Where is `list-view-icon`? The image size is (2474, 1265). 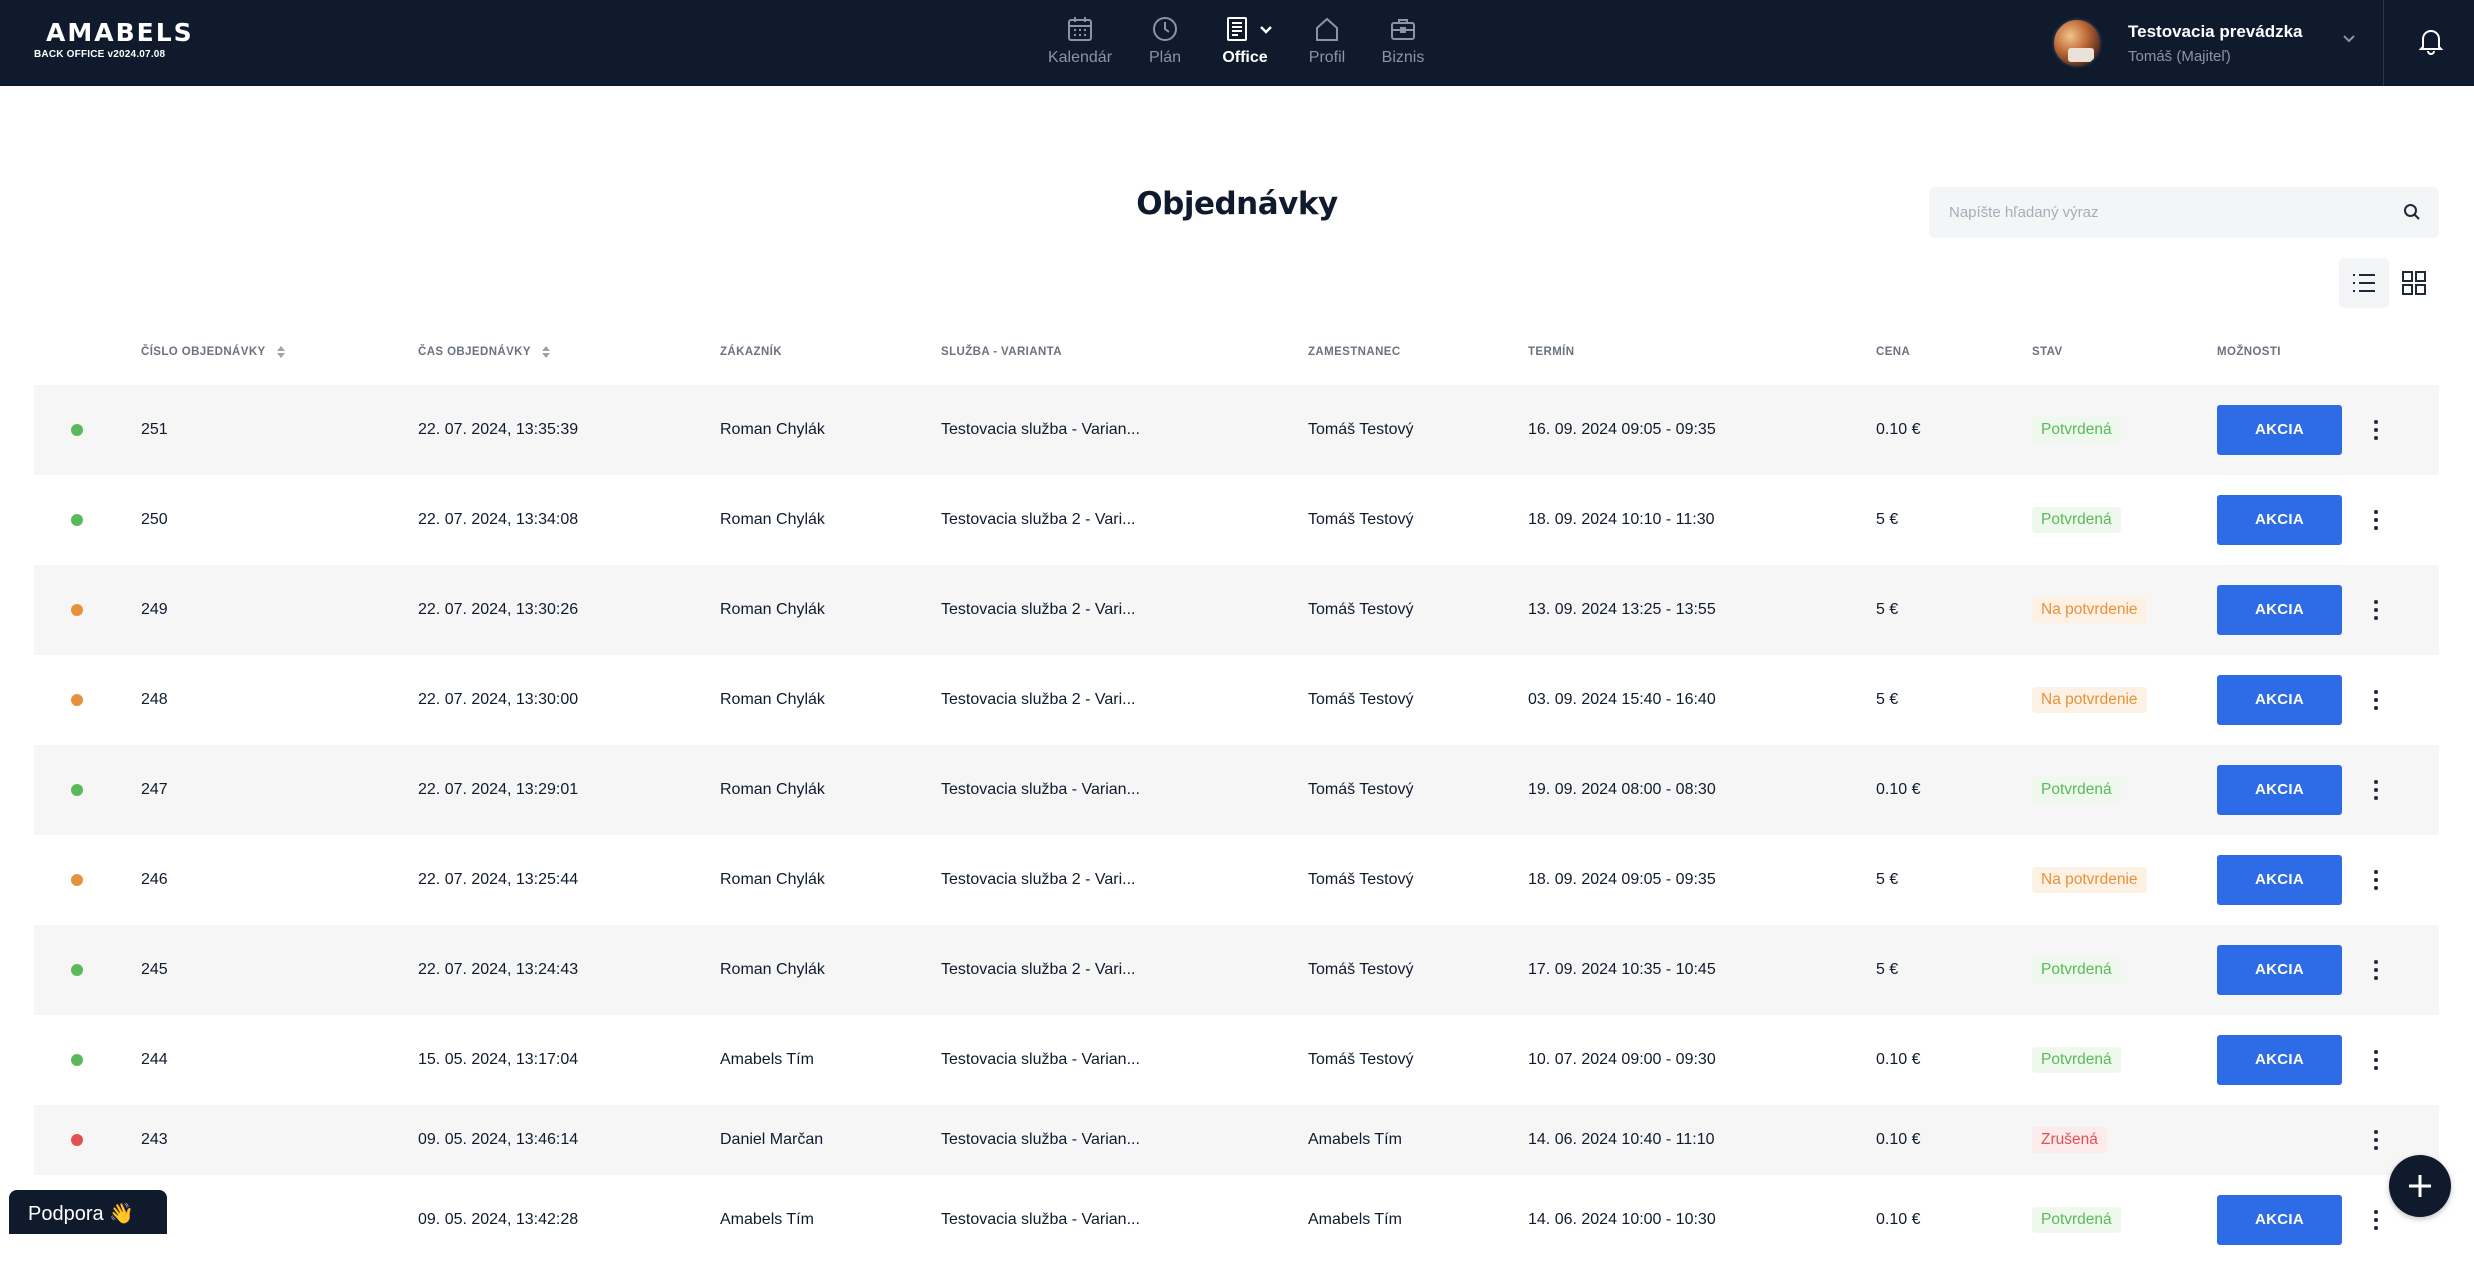
list-view-icon is located at coordinates (2364, 283).